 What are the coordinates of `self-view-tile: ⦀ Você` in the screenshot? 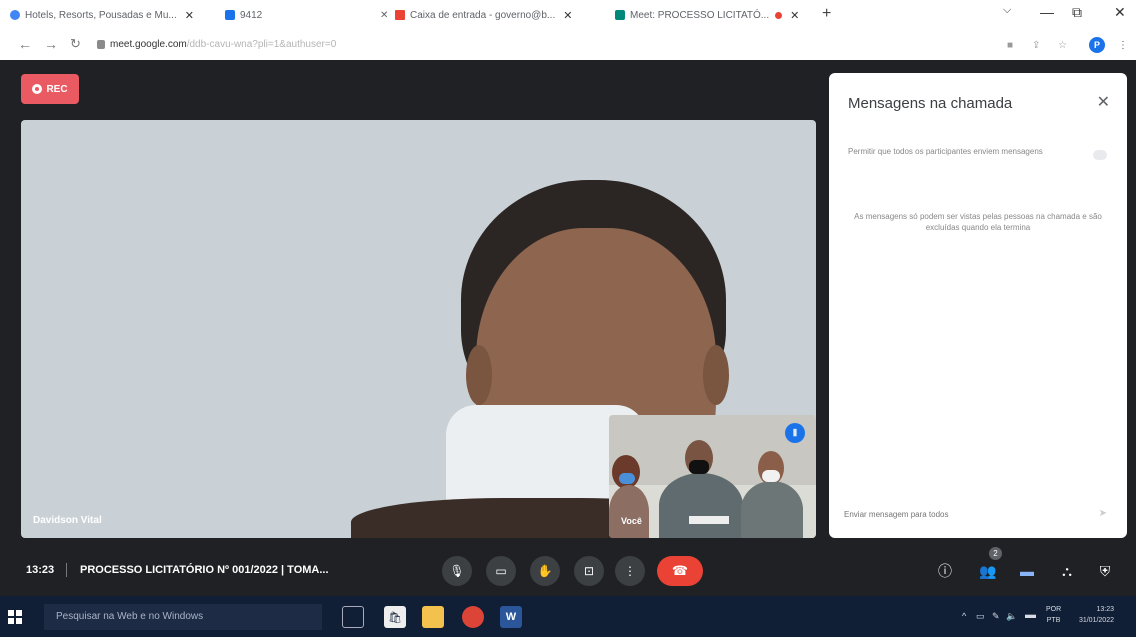 It's located at (712, 476).